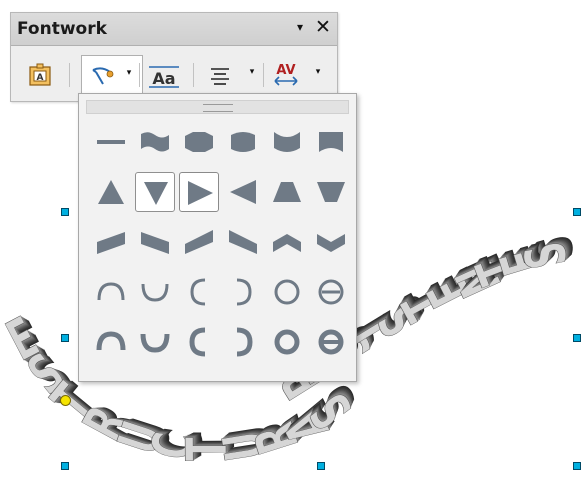 Image resolution: width=588 pixels, height=495 pixels. I want to click on selection-handle-middle-left, so click(65, 338).